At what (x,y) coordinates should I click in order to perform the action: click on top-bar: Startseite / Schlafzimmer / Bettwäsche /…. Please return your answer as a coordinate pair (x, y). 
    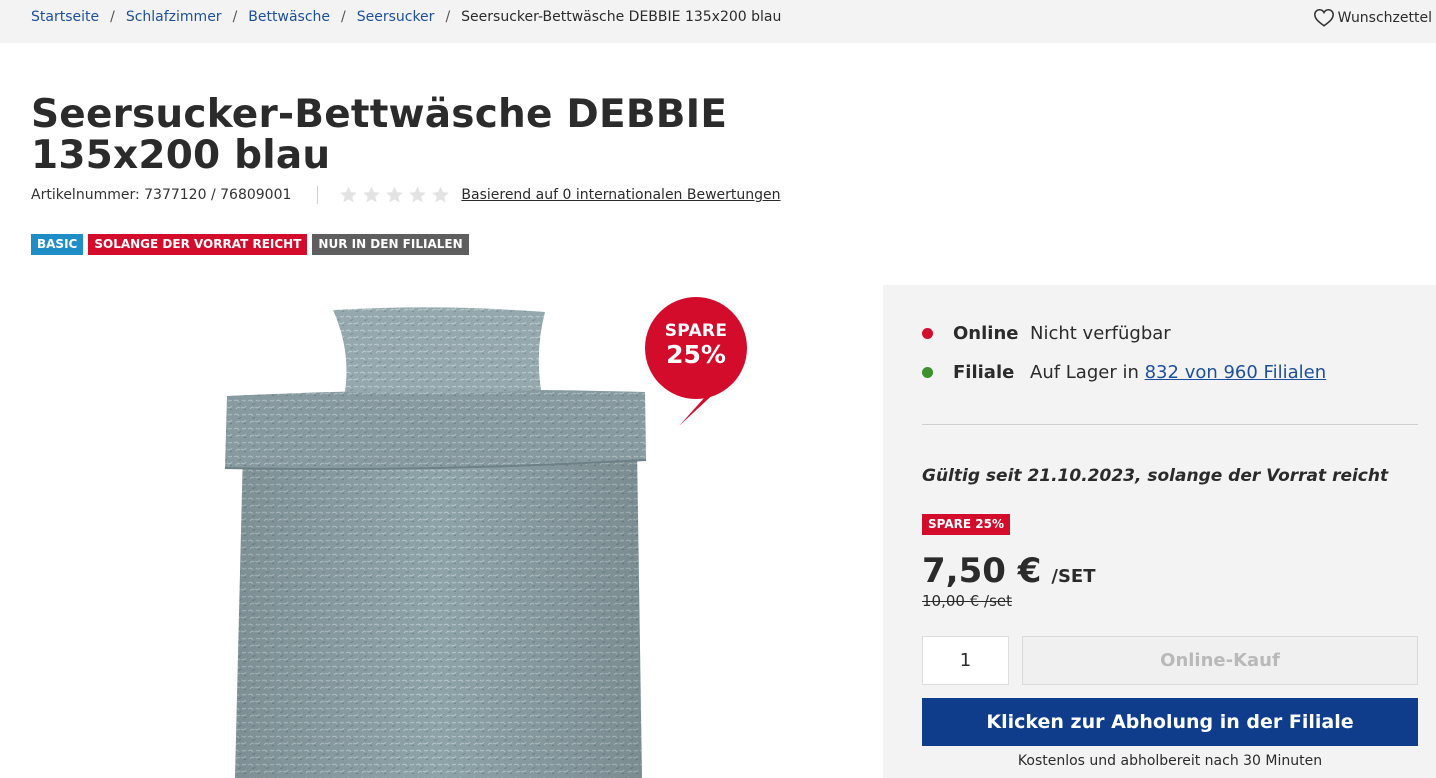
    Looking at the image, I should click on (718, 21).